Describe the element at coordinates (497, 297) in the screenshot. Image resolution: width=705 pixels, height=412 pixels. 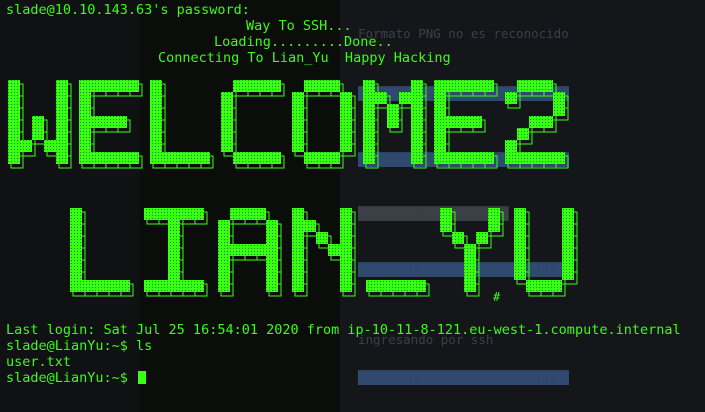
I see `banner-hash: #` at that location.